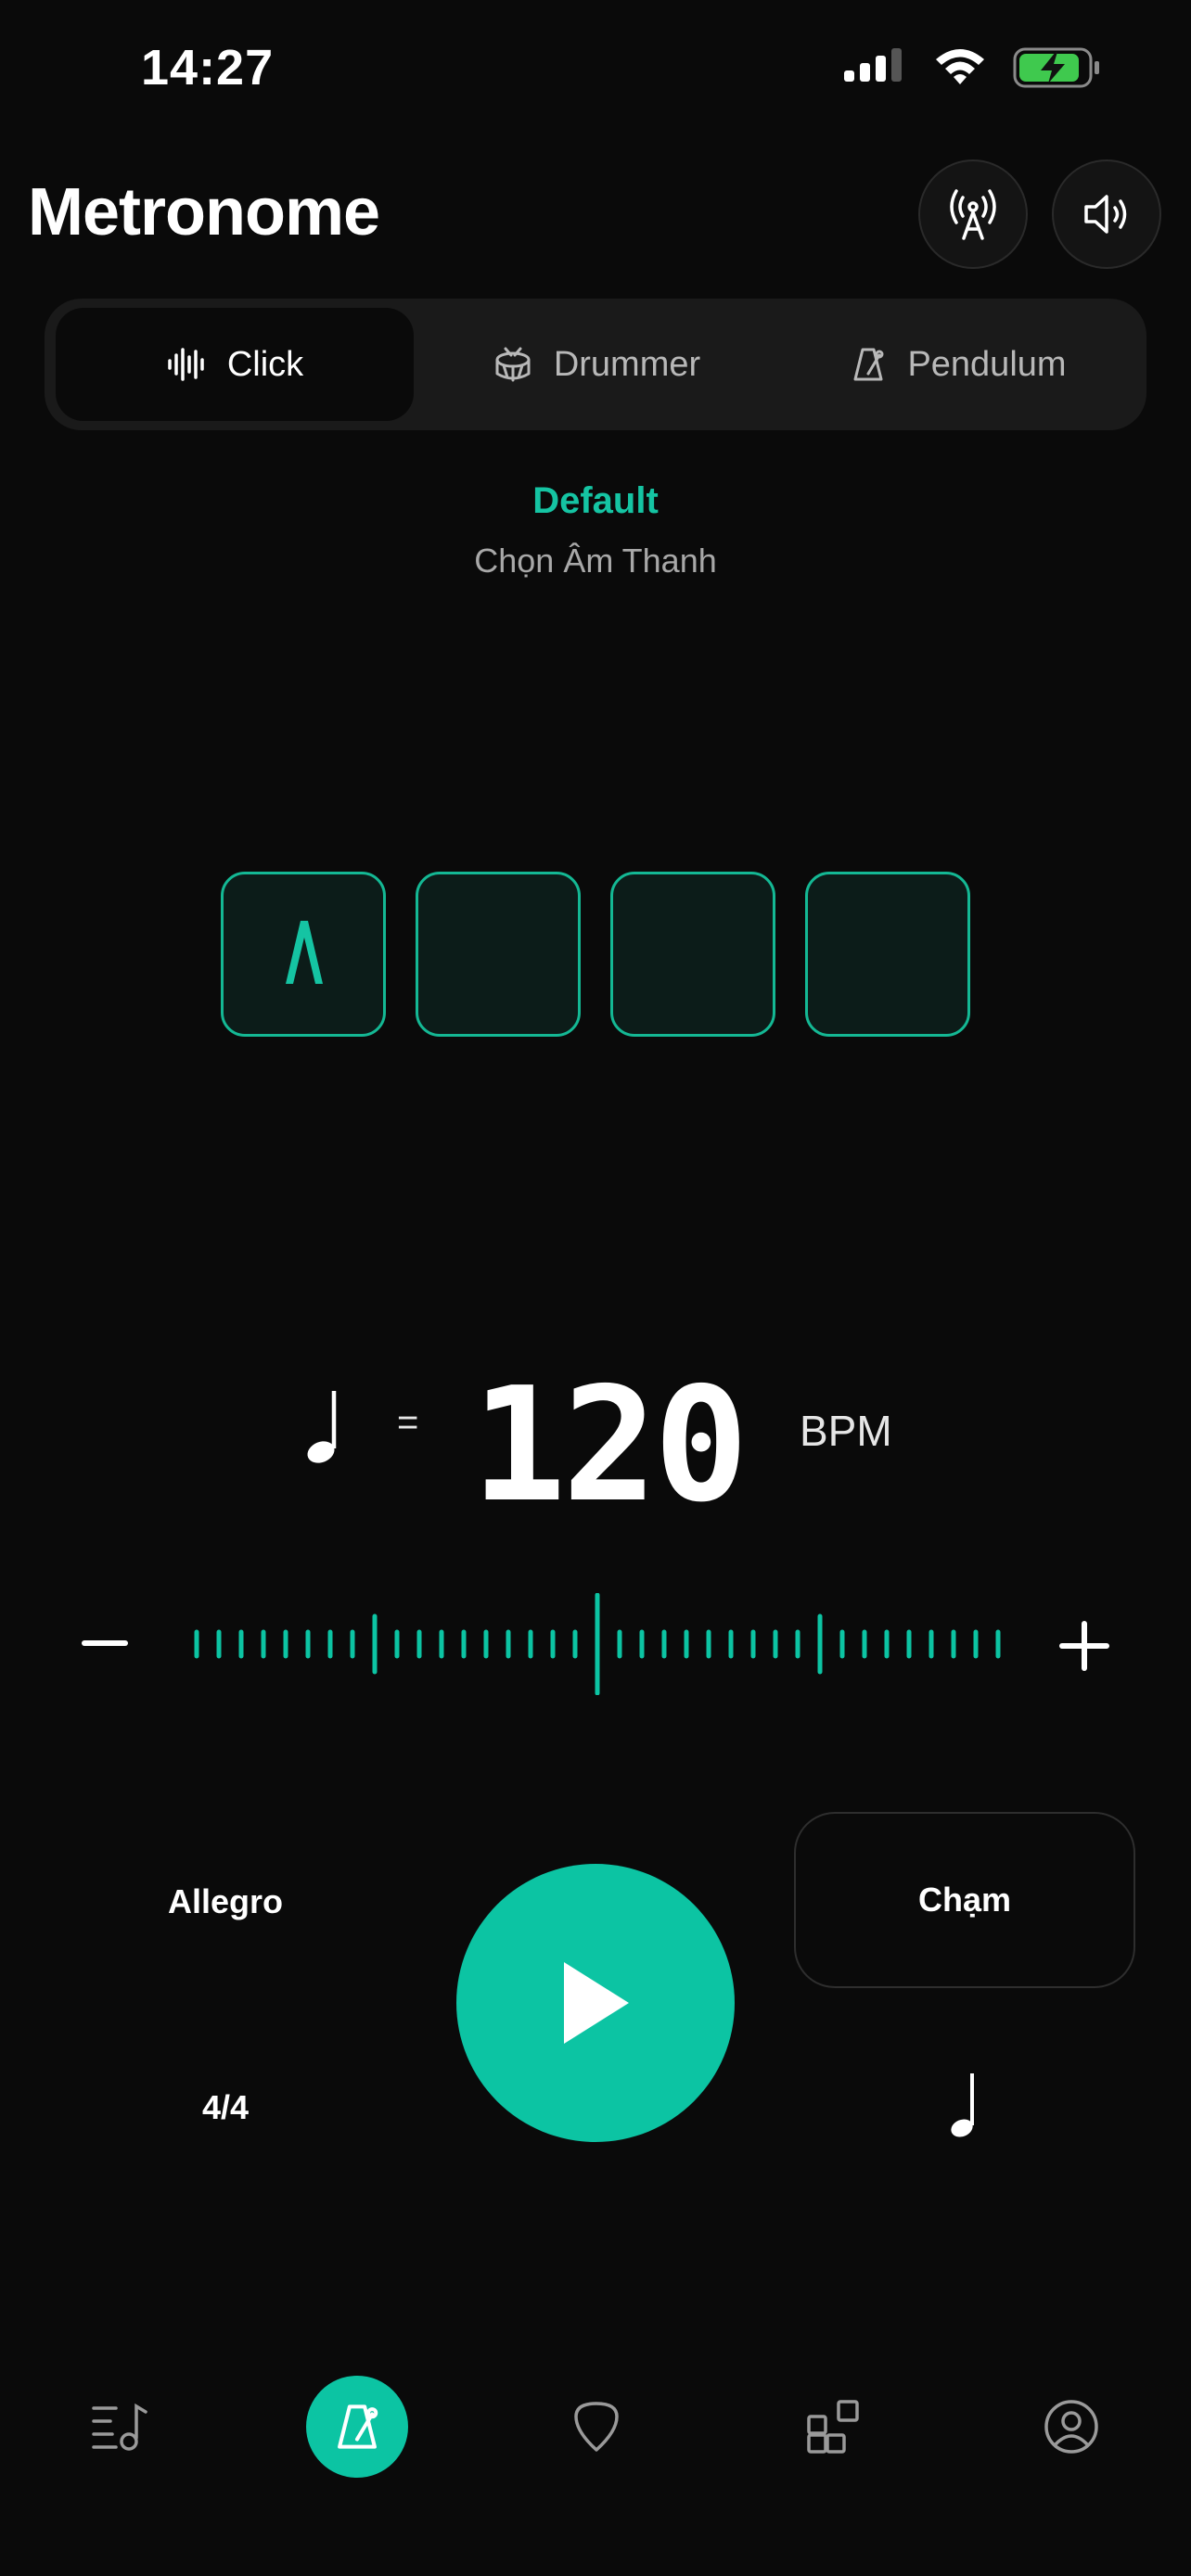  What do you see at coordinates (873, 65) in the screenshot?
I see `signal-icon` at bounding box center [873, 65].